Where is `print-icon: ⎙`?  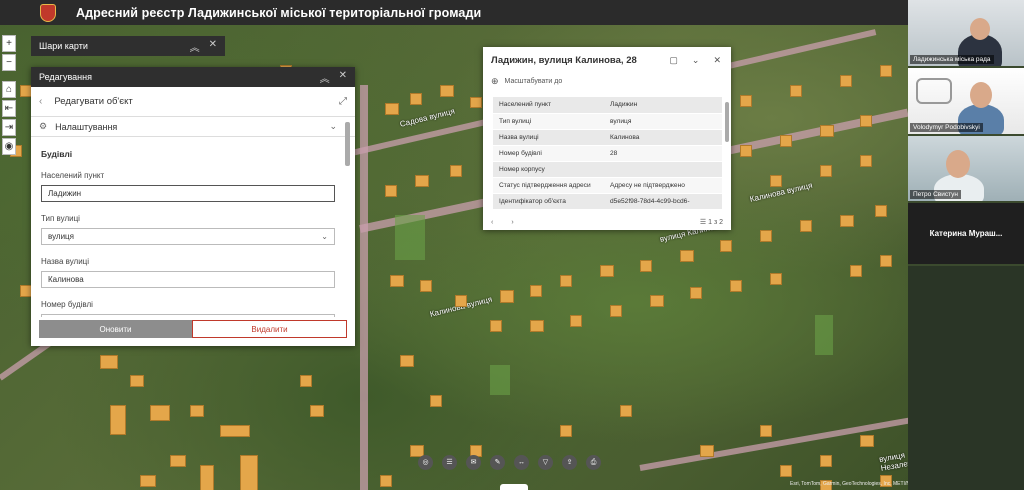 print-icon: ⎙ is located at coordinates (593, 462).